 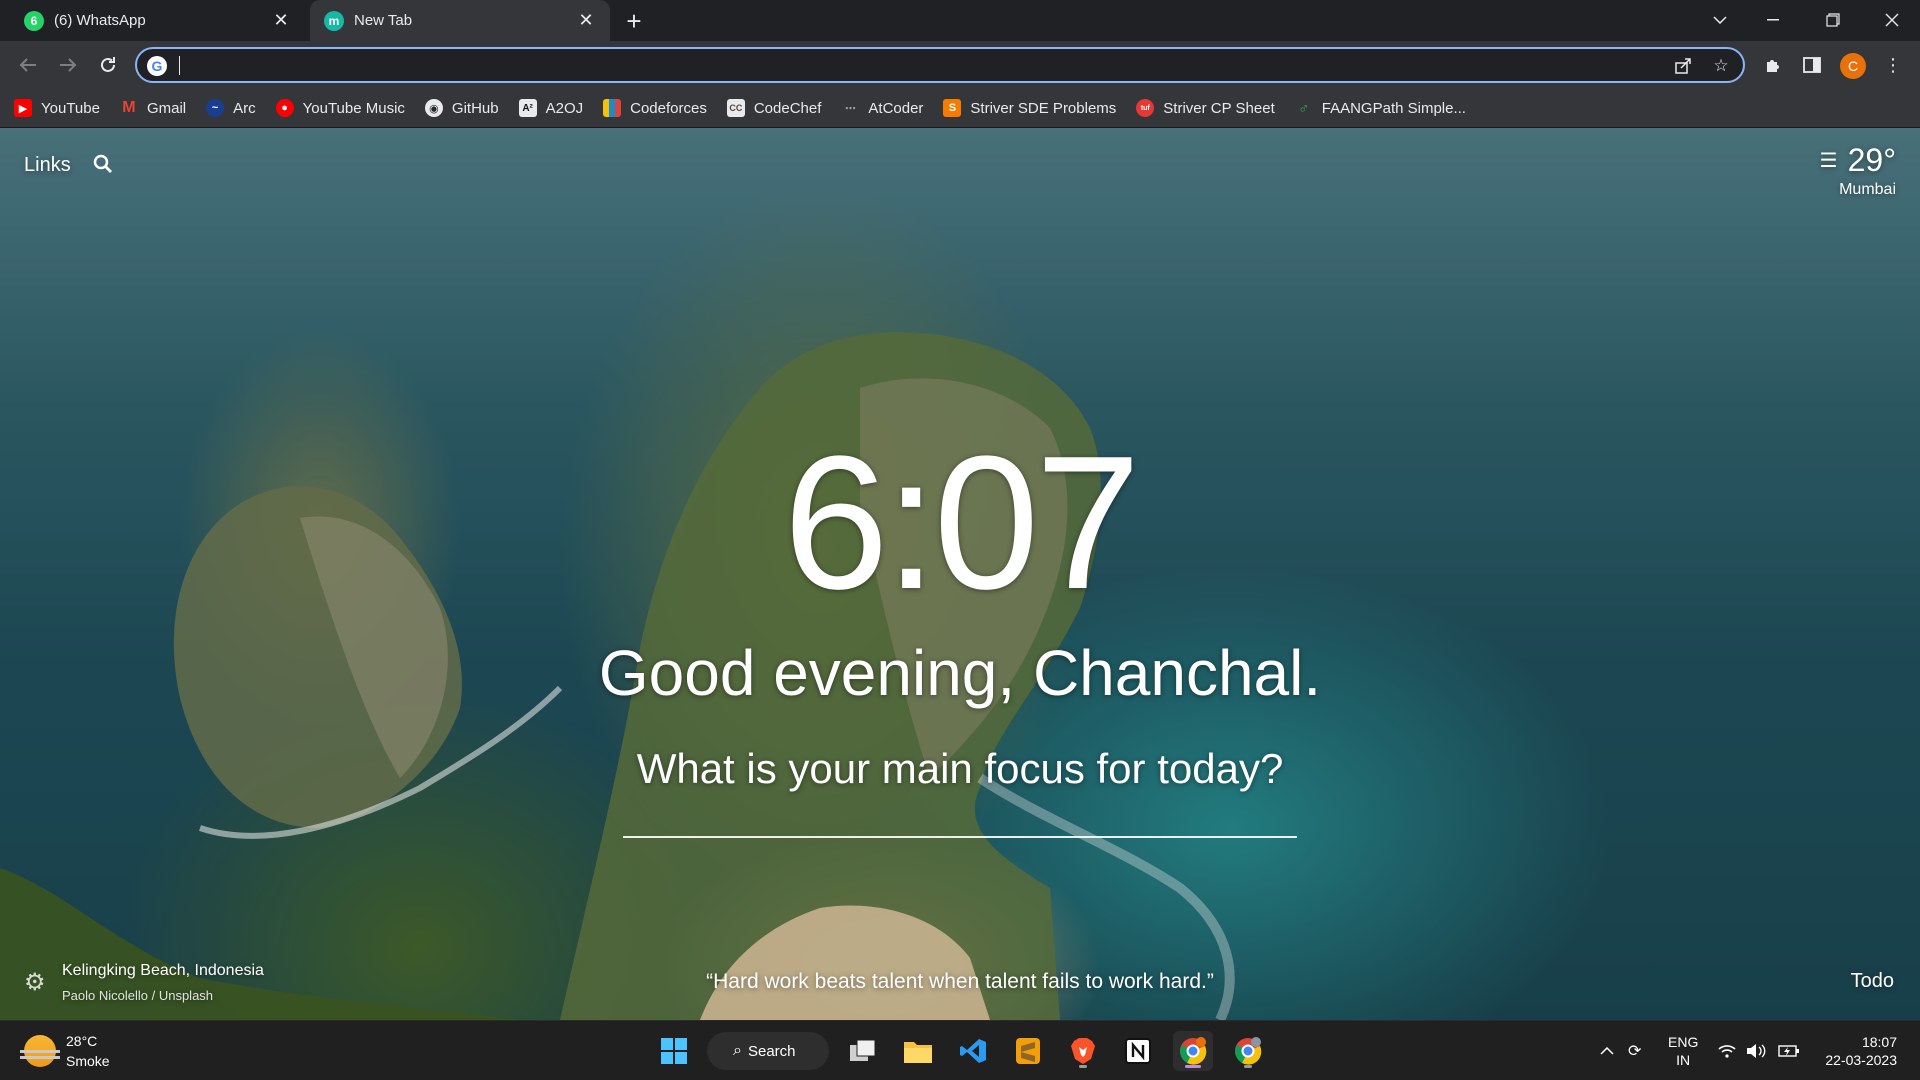 What do you see at coordinates (973, 1051) in the screenshot?
I see `vscode-icon` at bounding box center [973, 1051].